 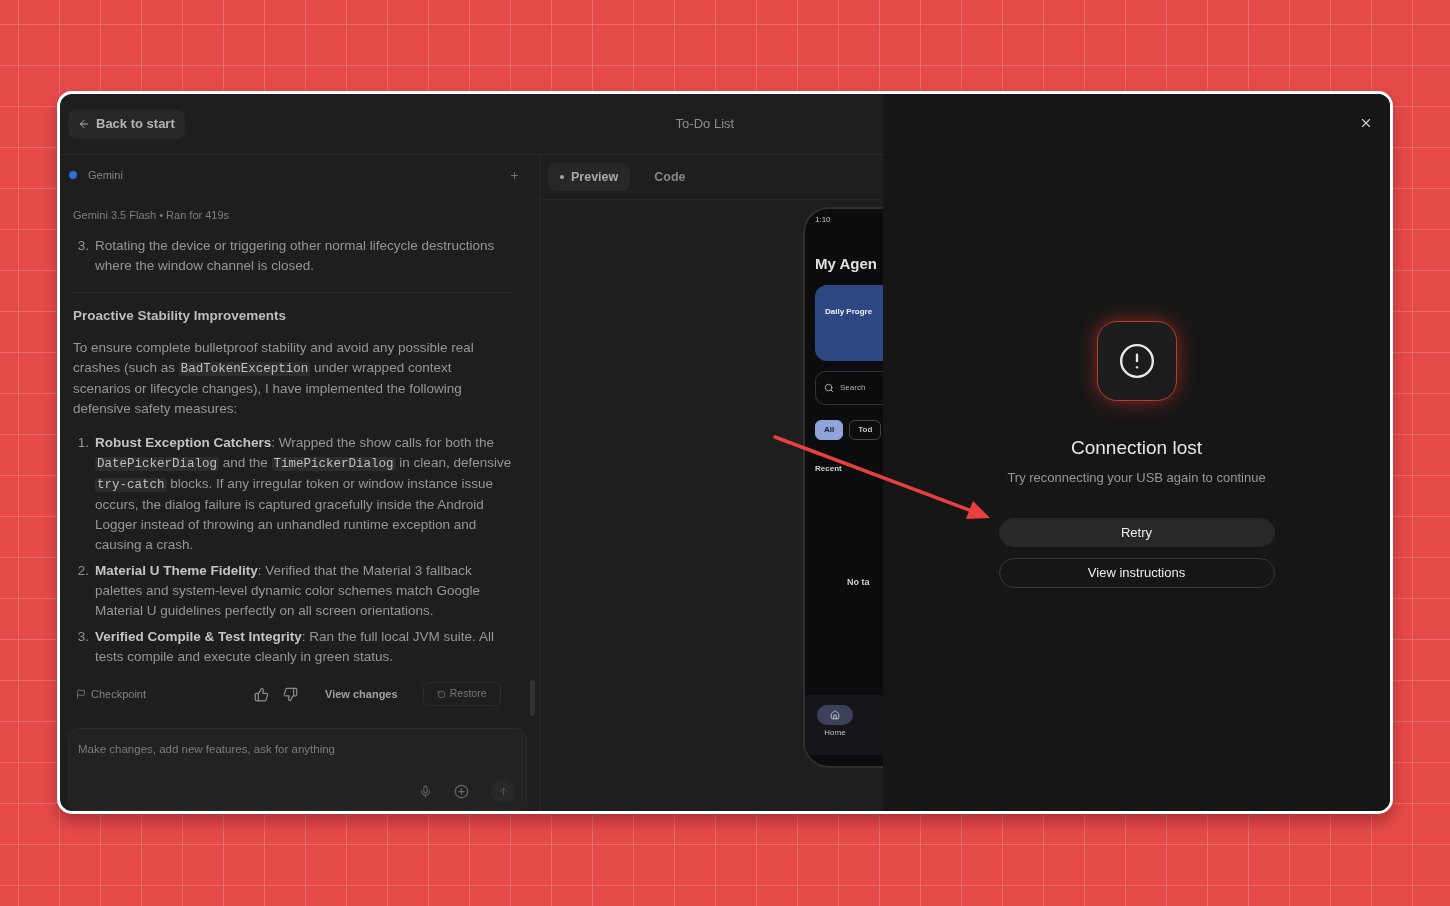 What do you see at coordinates (1136, 478) in the screenshot?
I see `dialog-message: Try reconnecting your USB again to continue` at bounding box center [1136, 478].